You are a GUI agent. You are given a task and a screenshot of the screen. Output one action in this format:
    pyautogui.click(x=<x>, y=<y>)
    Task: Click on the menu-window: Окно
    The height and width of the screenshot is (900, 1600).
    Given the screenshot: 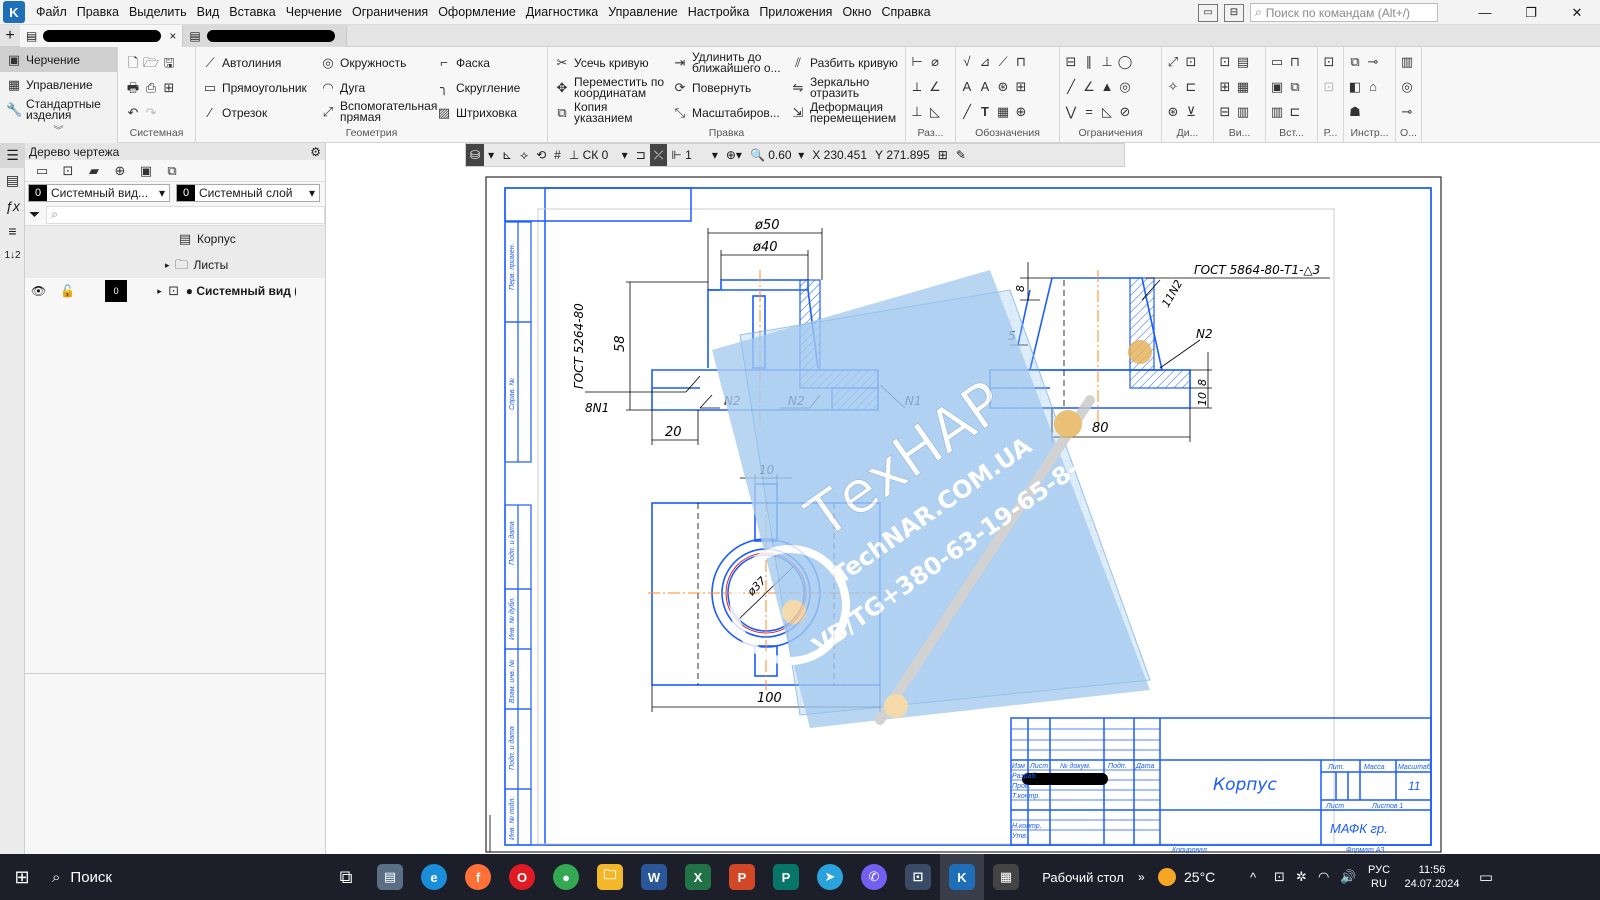 What is the action you would take?
    pyautogui.click(x=856, y=12)
    